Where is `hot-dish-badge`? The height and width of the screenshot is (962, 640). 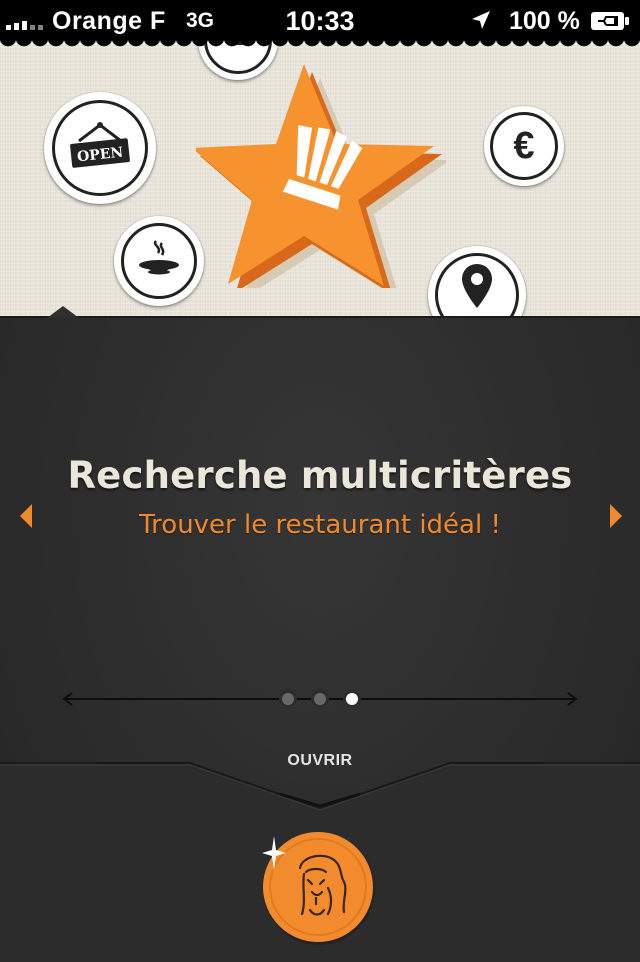 hot-dish-badge is located at coordinates (159, 261).